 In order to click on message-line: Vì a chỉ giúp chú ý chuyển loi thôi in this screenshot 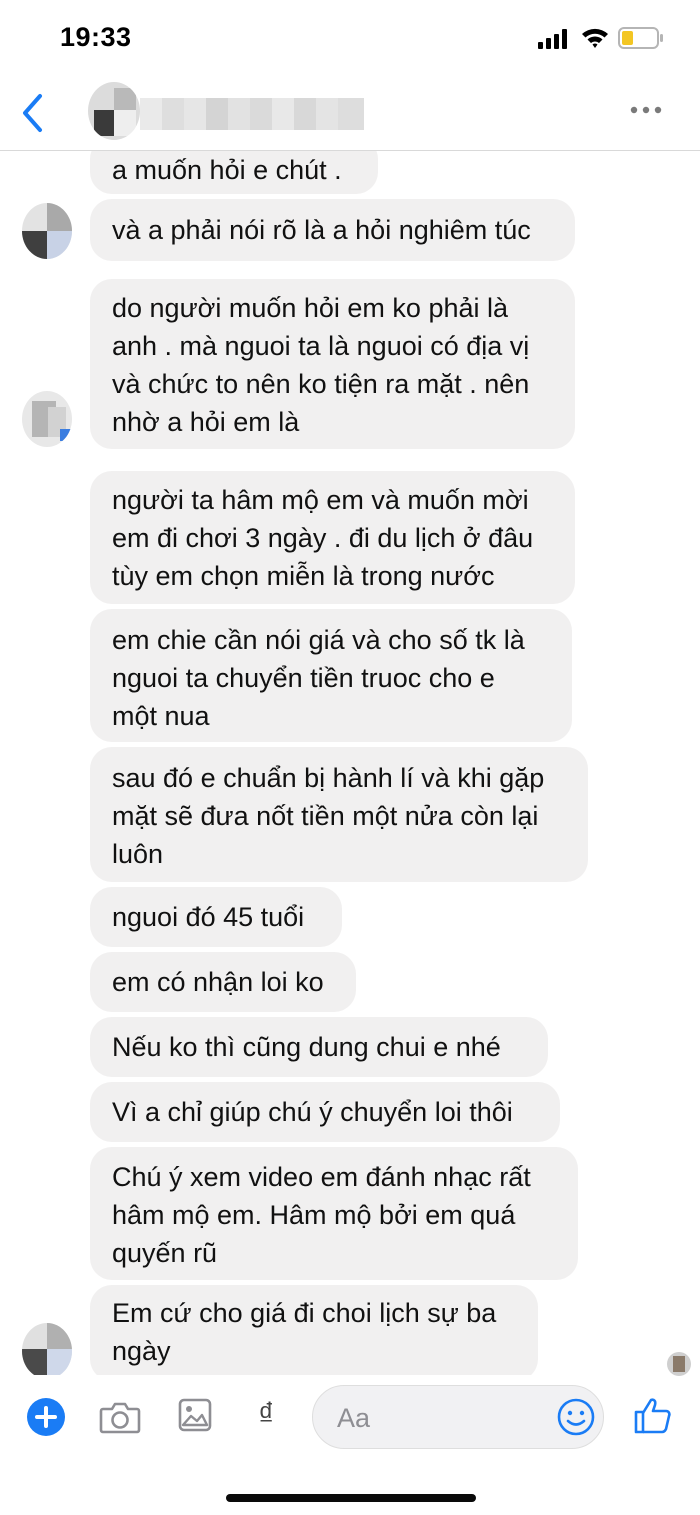, I will do `click(312, 1112)`.